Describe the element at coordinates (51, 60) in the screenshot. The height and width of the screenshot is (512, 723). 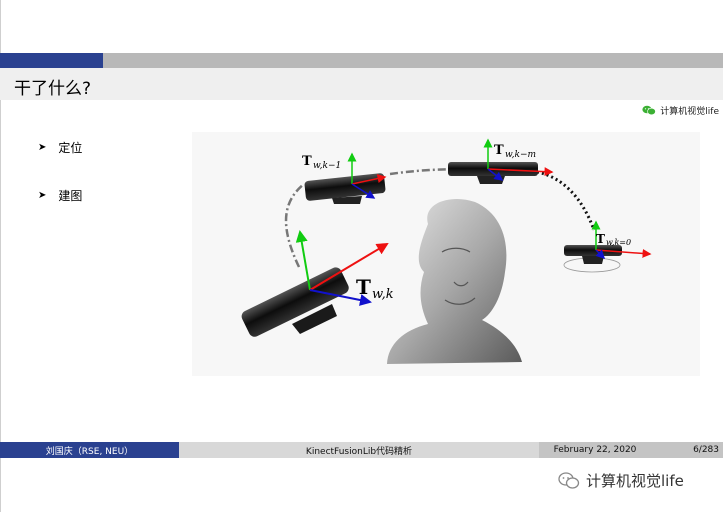
I see `header-bar-accent` at that location.